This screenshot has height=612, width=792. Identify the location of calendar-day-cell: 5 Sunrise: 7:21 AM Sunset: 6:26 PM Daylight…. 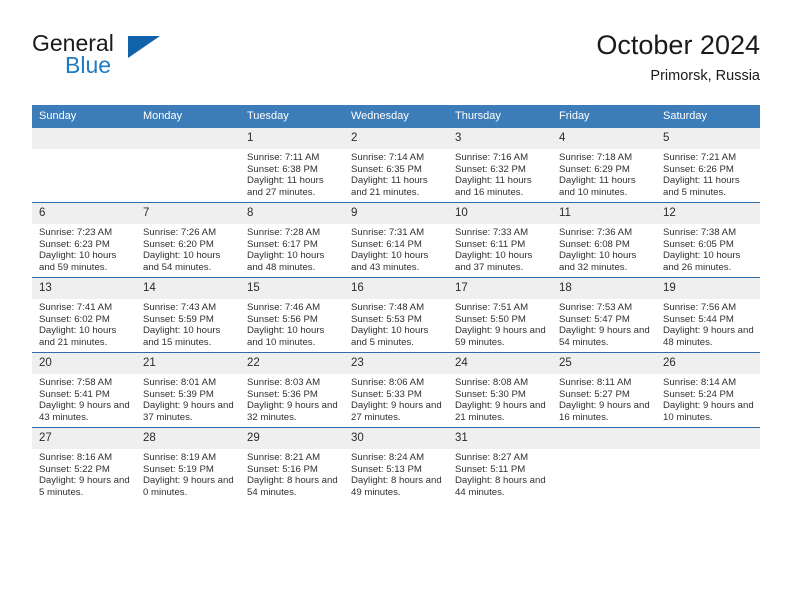
(708, 165).